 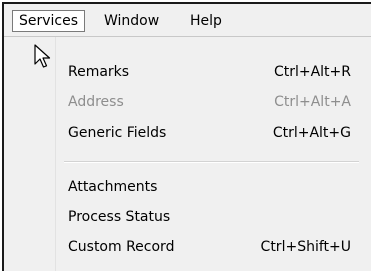 What do you see at coordinates (211, 162) in the screenshot?
I see `menu-separator` at bounding box center [211, 162].